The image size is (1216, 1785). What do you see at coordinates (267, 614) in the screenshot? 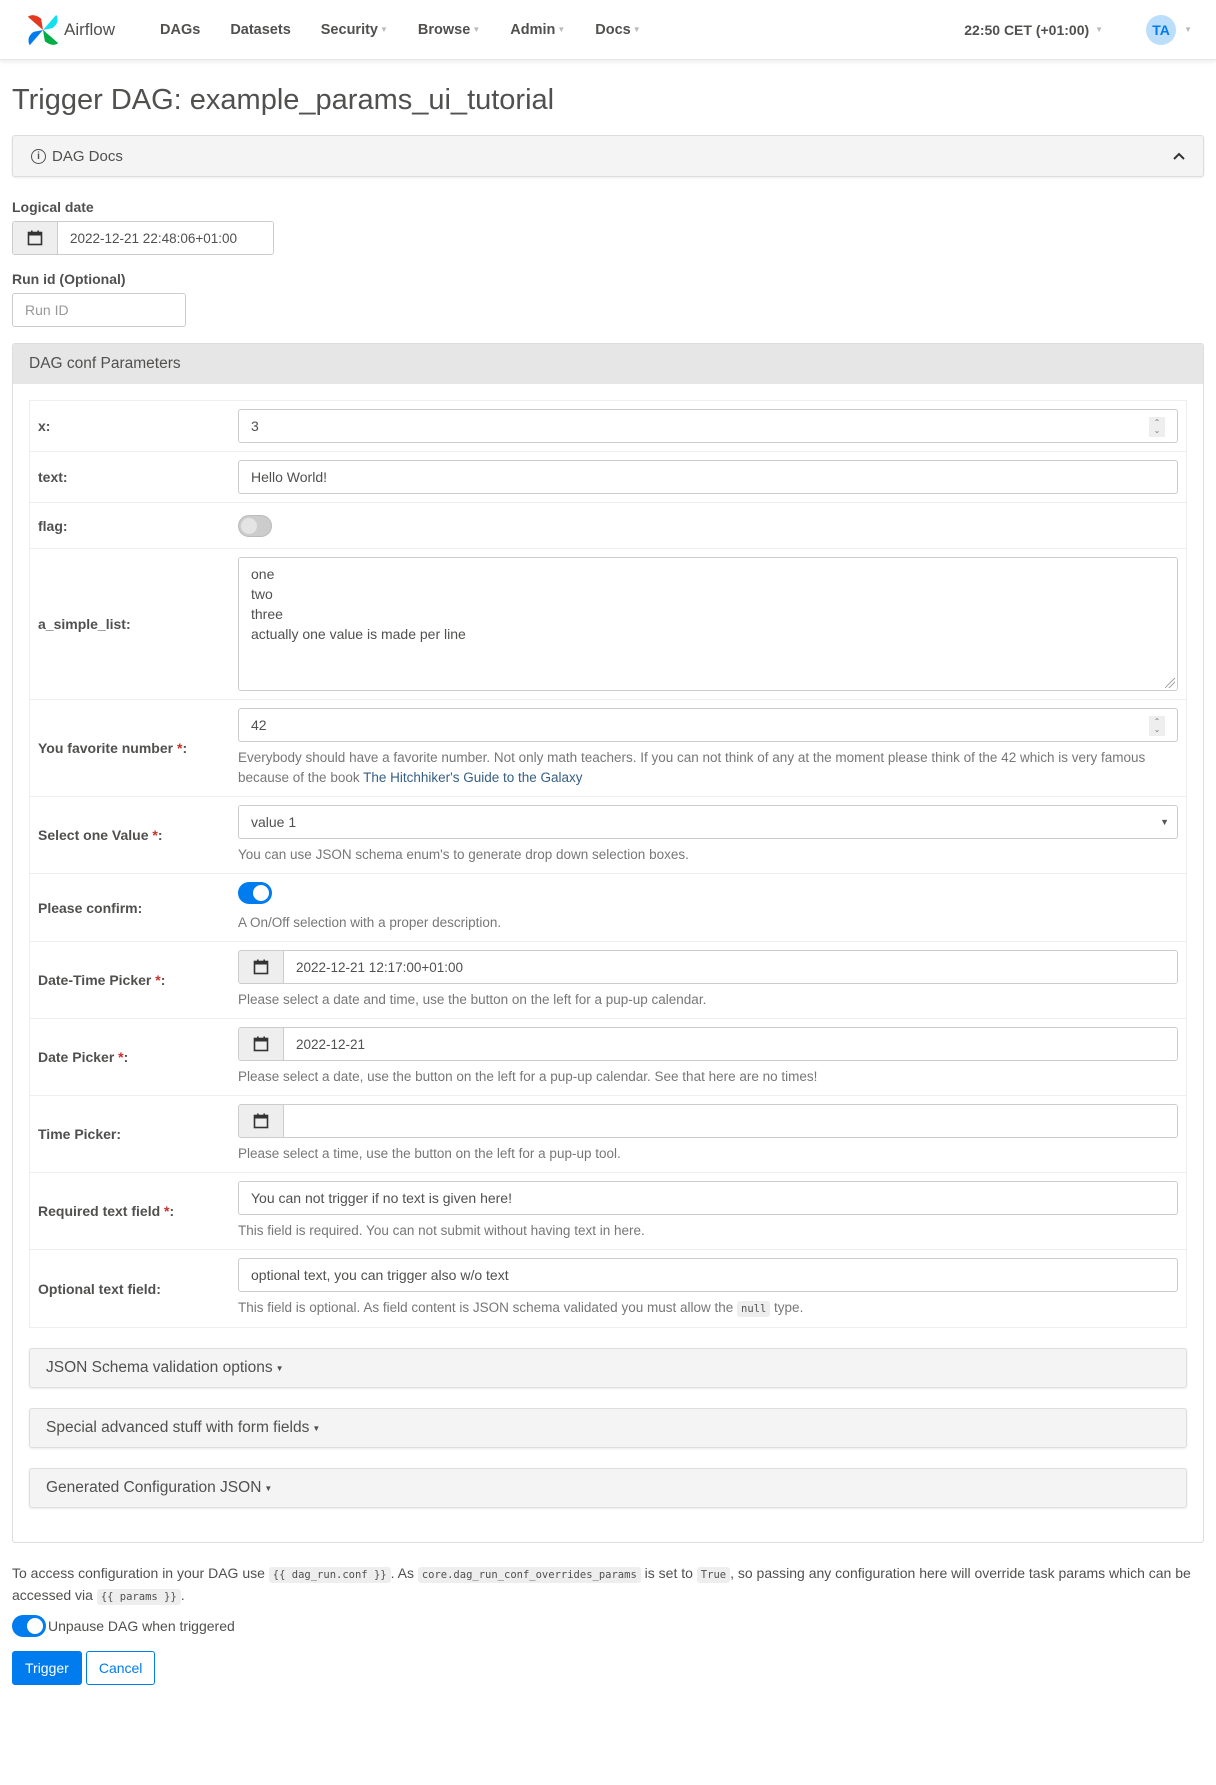
I see `list-line: three` at bounding box center [267, 614].